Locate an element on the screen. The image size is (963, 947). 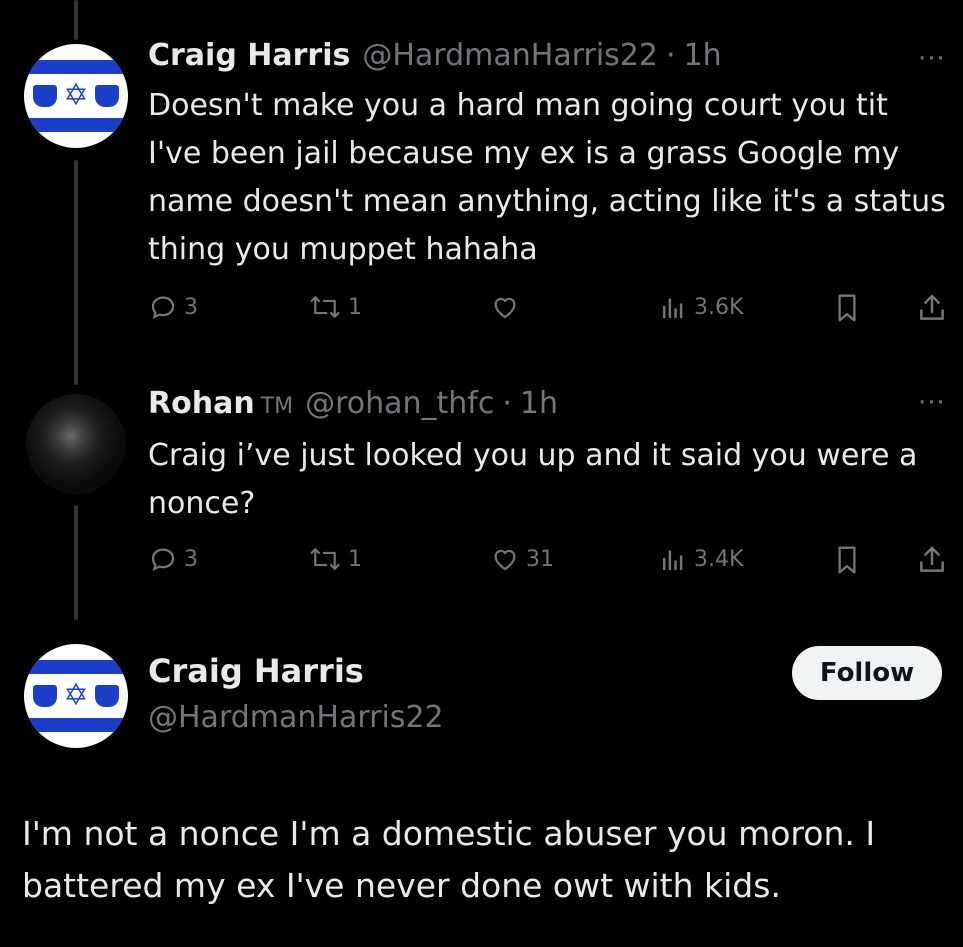
views-count: 3.4K is located at coordinates (719, 559).